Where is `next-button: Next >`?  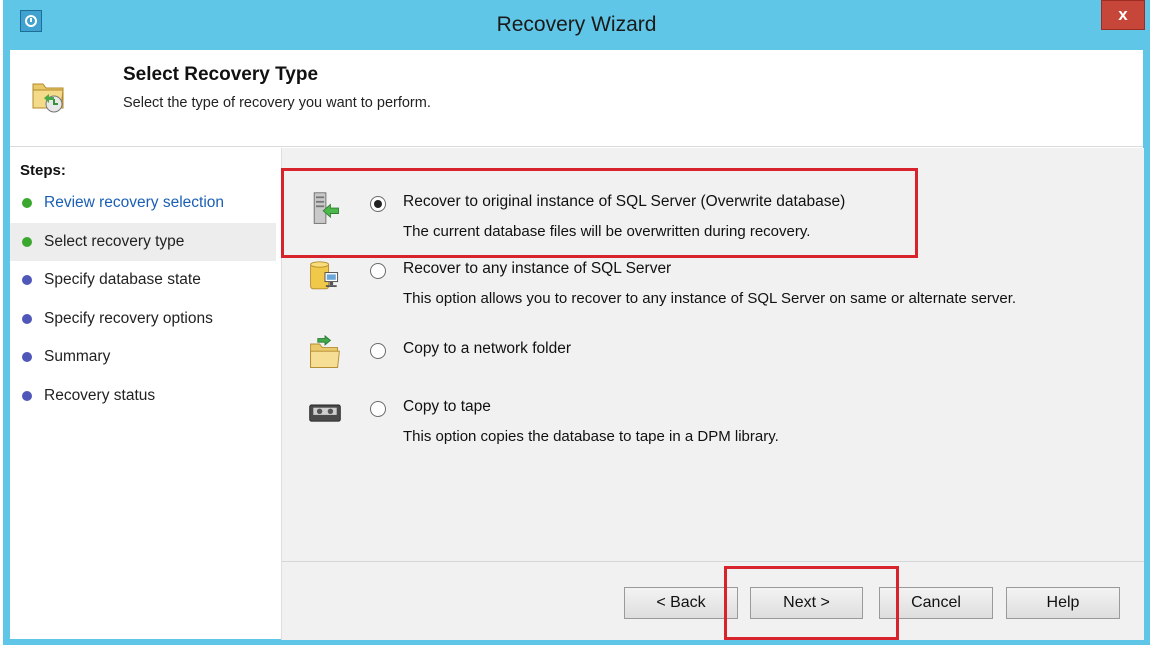 next-button: Next > is located at coordinates (806, 603).